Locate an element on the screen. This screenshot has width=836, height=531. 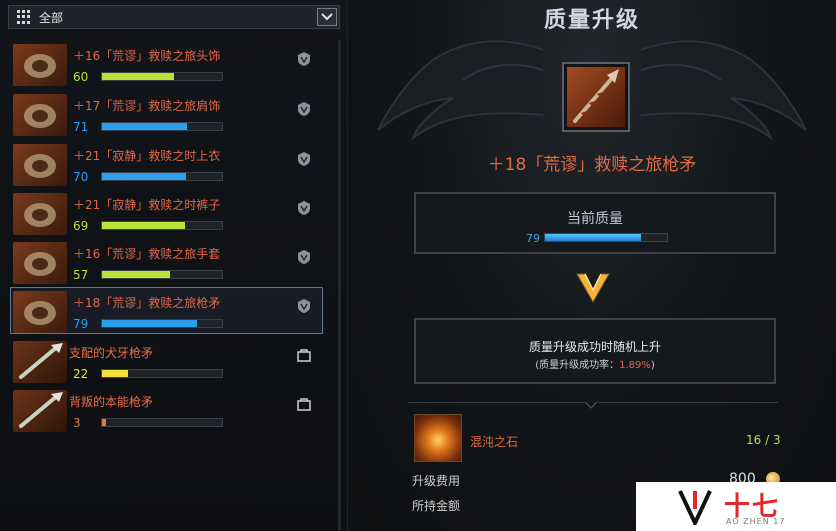
item-quality-value: 69 is located at coordinates (81, 226).